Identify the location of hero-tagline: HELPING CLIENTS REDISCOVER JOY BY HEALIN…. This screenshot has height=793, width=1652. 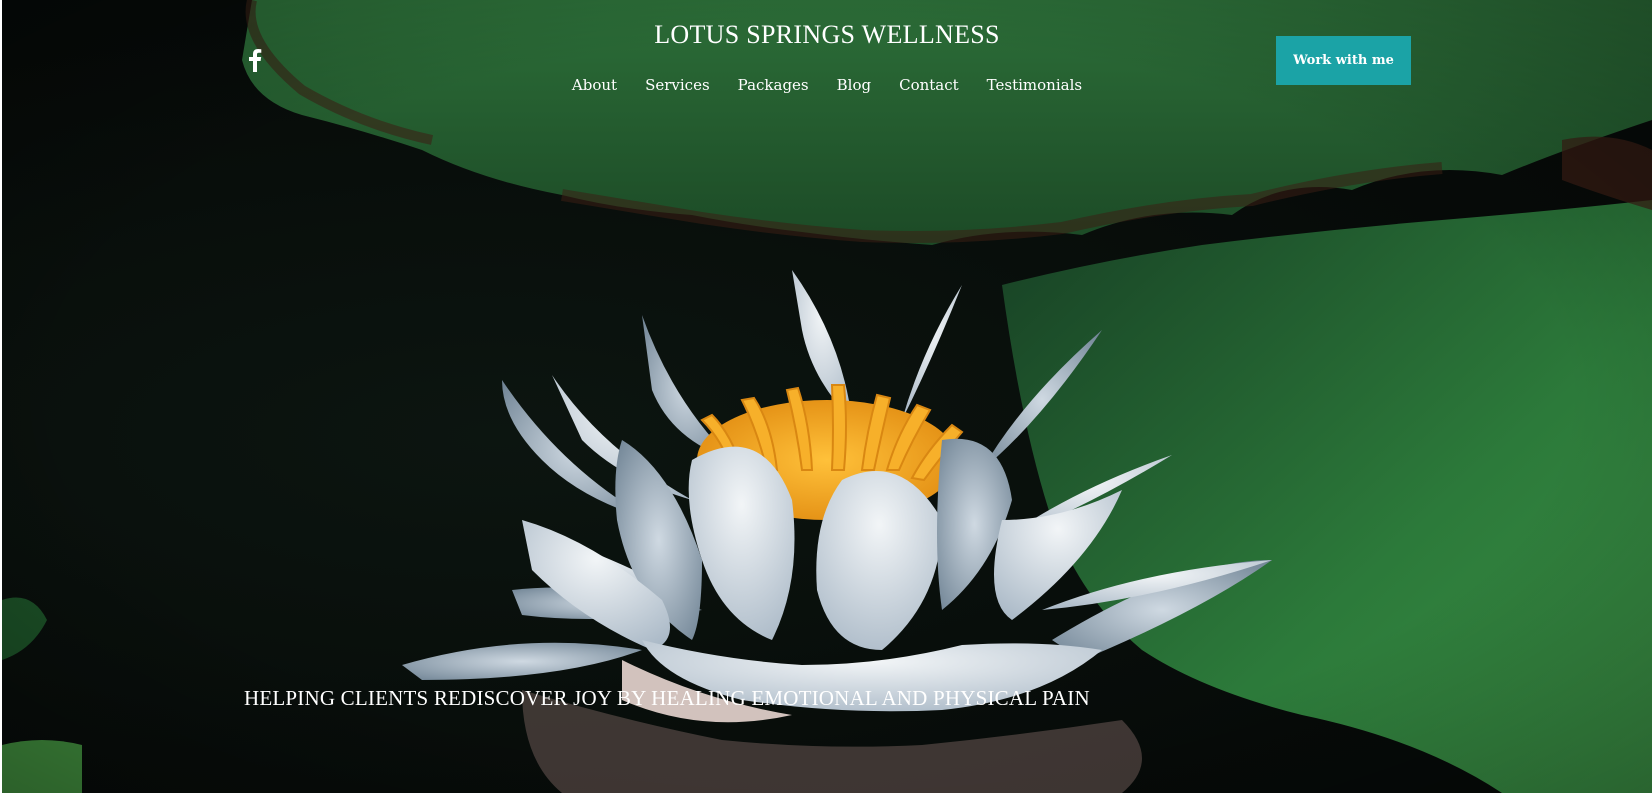
(667, 698).